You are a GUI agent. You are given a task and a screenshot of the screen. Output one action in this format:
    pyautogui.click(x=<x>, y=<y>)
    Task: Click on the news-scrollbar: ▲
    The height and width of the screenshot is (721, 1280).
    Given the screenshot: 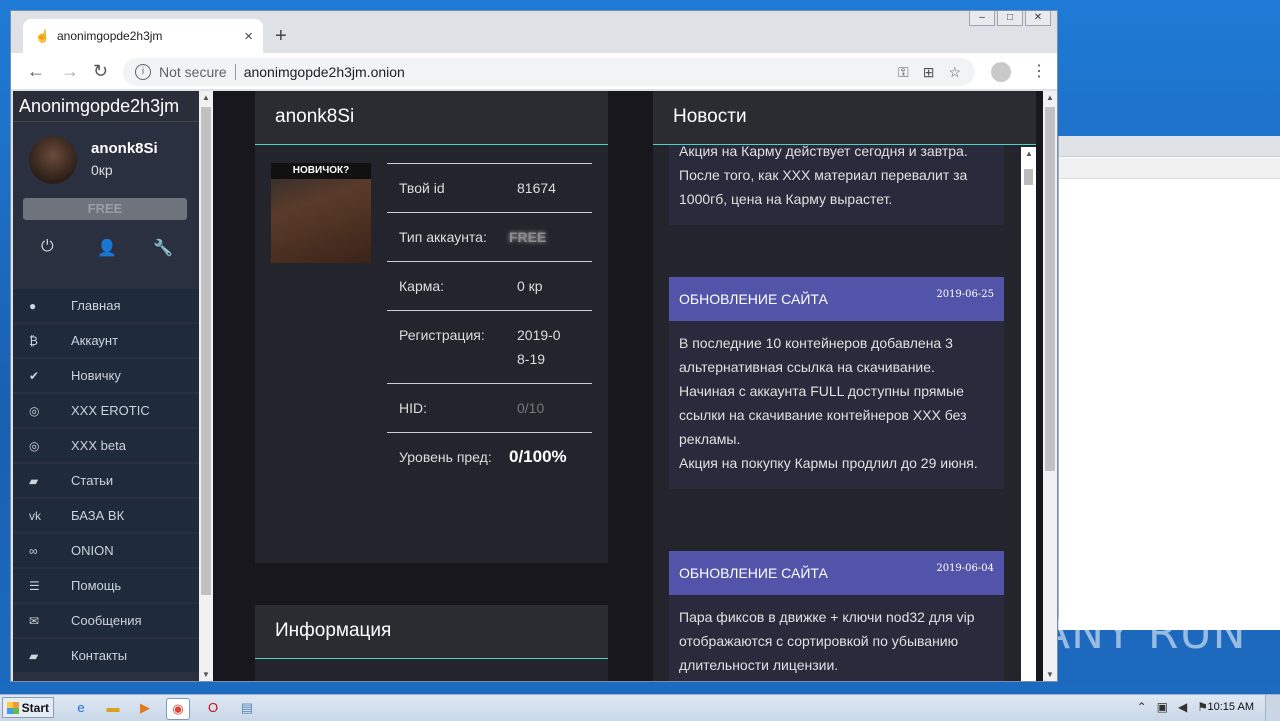 What is the action you would take?
    pyautogui.click(x=1028, y=414)
    